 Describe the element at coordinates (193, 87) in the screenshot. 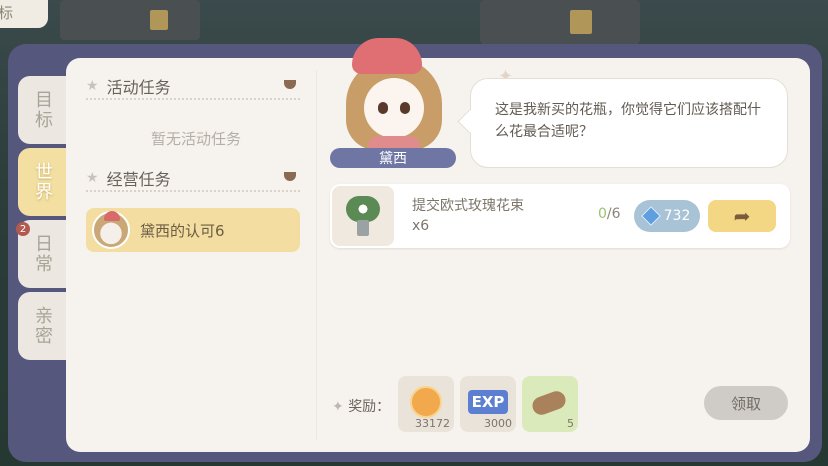

I see `activity-section-header: ★ 活动任务` at that location.